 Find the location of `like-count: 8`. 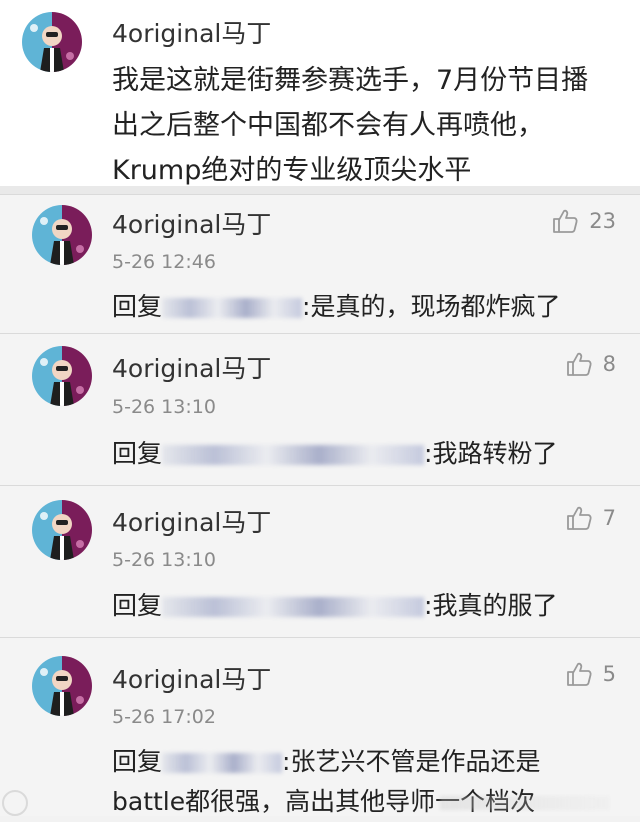

like-count: 8 is located at coordinates (609, 364).